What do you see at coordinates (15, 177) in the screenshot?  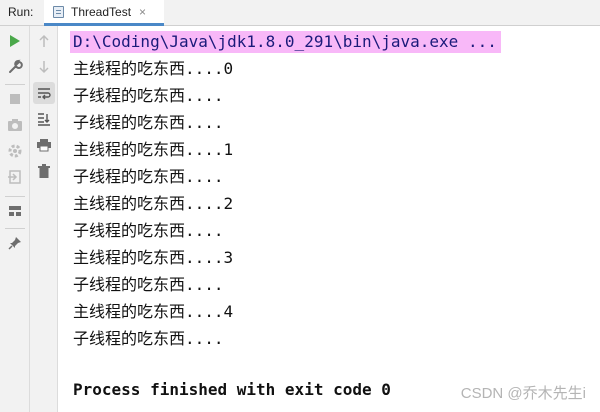 I see `login-icon` at bounding box center [15, 177].